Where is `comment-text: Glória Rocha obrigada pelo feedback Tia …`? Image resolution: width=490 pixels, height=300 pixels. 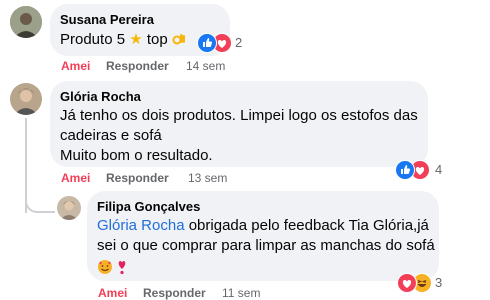
comment-text: Glória Rocha obrigada pelo feedback Tia … is located at coordinates (266, 247).